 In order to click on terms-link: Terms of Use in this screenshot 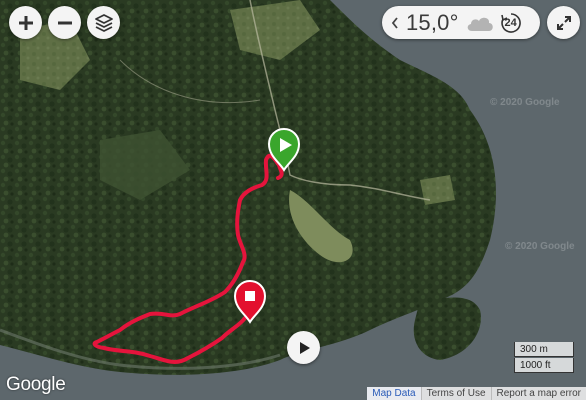, I will do `click(455, 393)`.